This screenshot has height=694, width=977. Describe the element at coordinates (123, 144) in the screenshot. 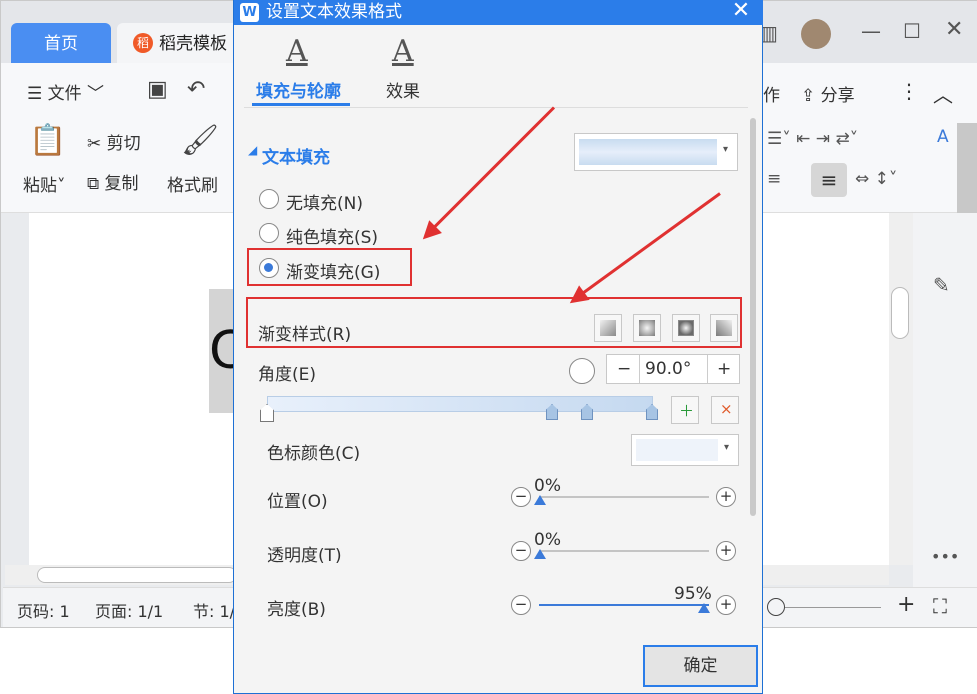

I see `cut-label: 剪切` at that location.